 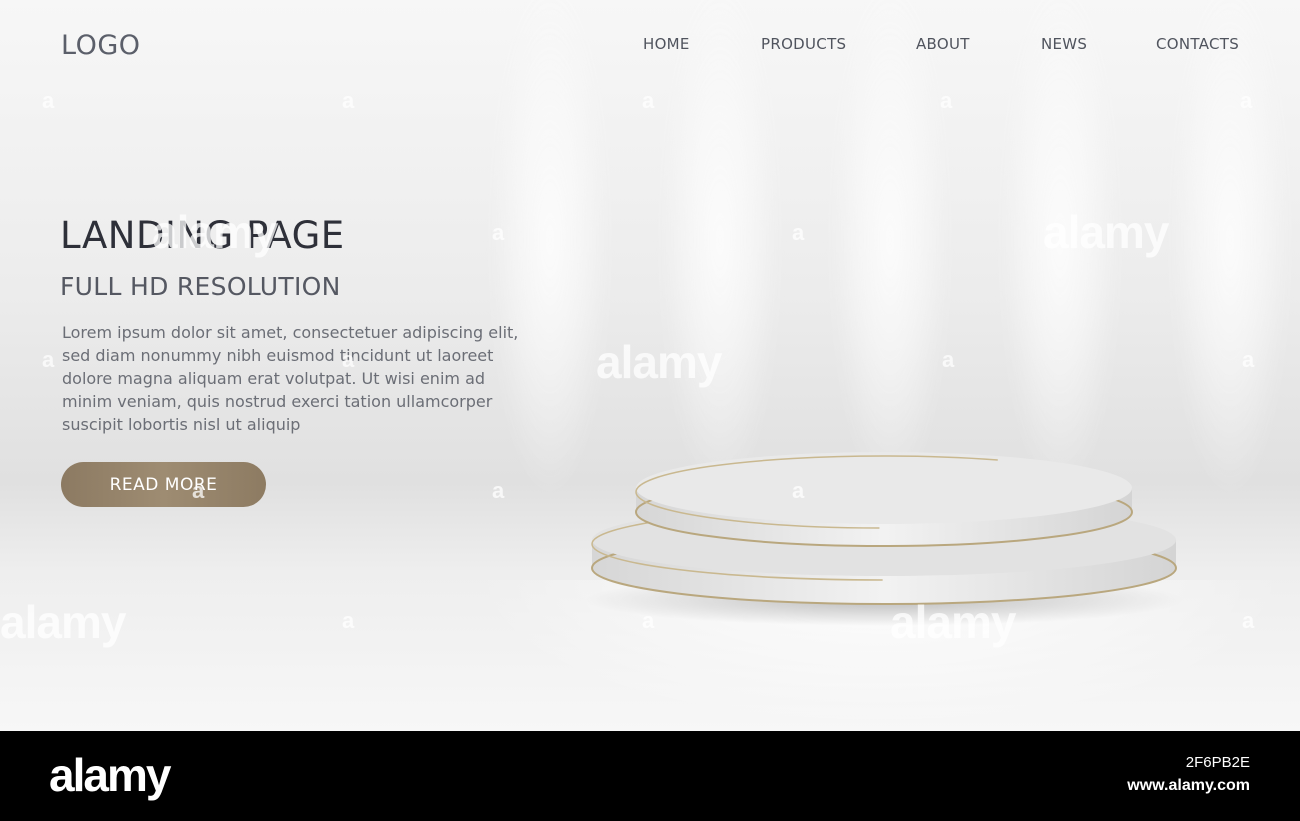 I want to click on footer-image-id: 2F6PB2E, so click(x=1217, y=762).